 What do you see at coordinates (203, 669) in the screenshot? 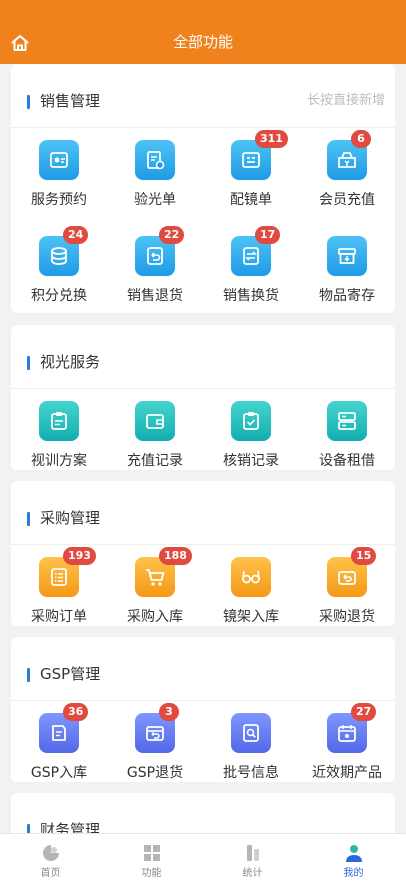
I see `section-header: GSP管理` at bounding box center [203, 669].